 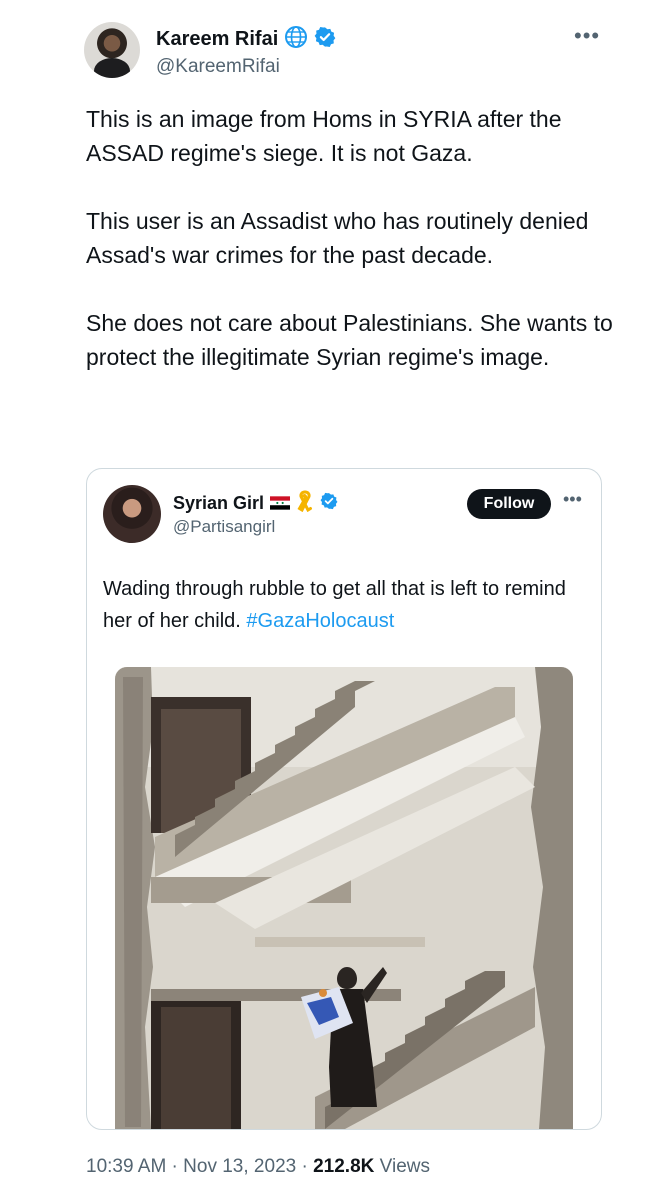 What do you see at coordinates (218, 503) in the screenshot?
I see `quoted-author-name: Syrian Girl` at bounding box center [218, 503].